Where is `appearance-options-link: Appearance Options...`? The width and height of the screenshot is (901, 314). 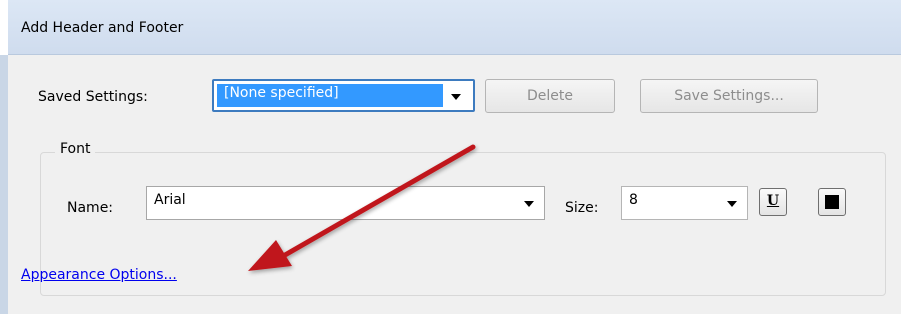
appearance-options-link: Appearance Options... is located at coordinates (99, 275).